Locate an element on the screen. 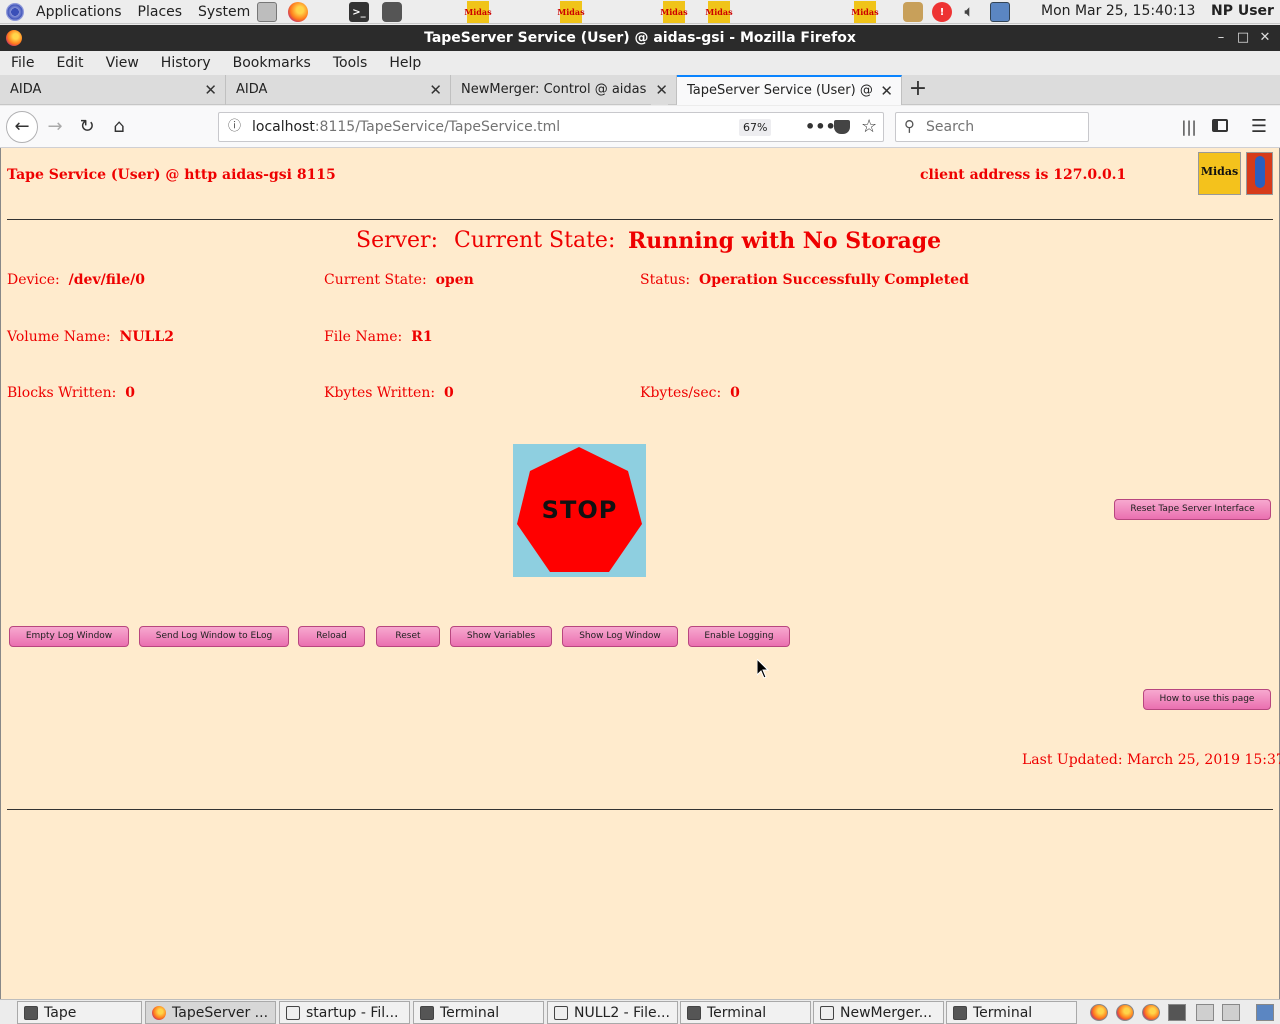 Image resolution: width=1280 pixels, height=1024 pixels. file-icon is located at coordinates (293, 1013).